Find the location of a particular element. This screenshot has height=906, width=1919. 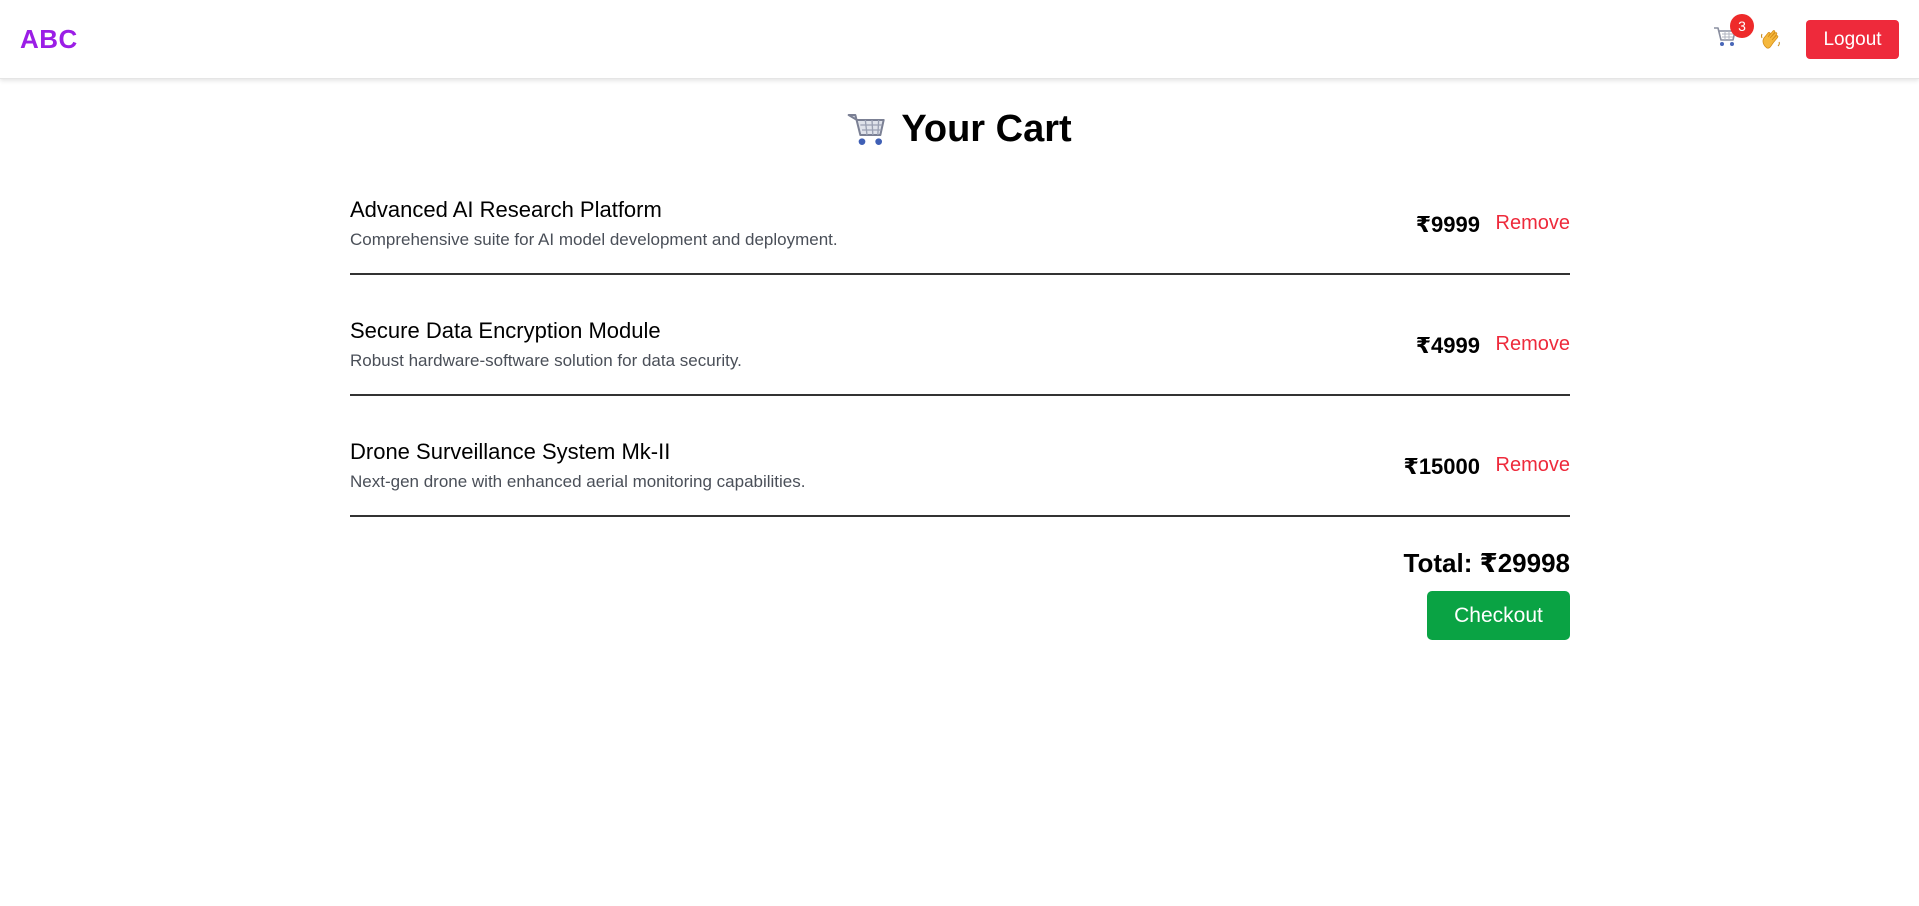

page-title-text: Your Cart is located at coordinates (986, 129).